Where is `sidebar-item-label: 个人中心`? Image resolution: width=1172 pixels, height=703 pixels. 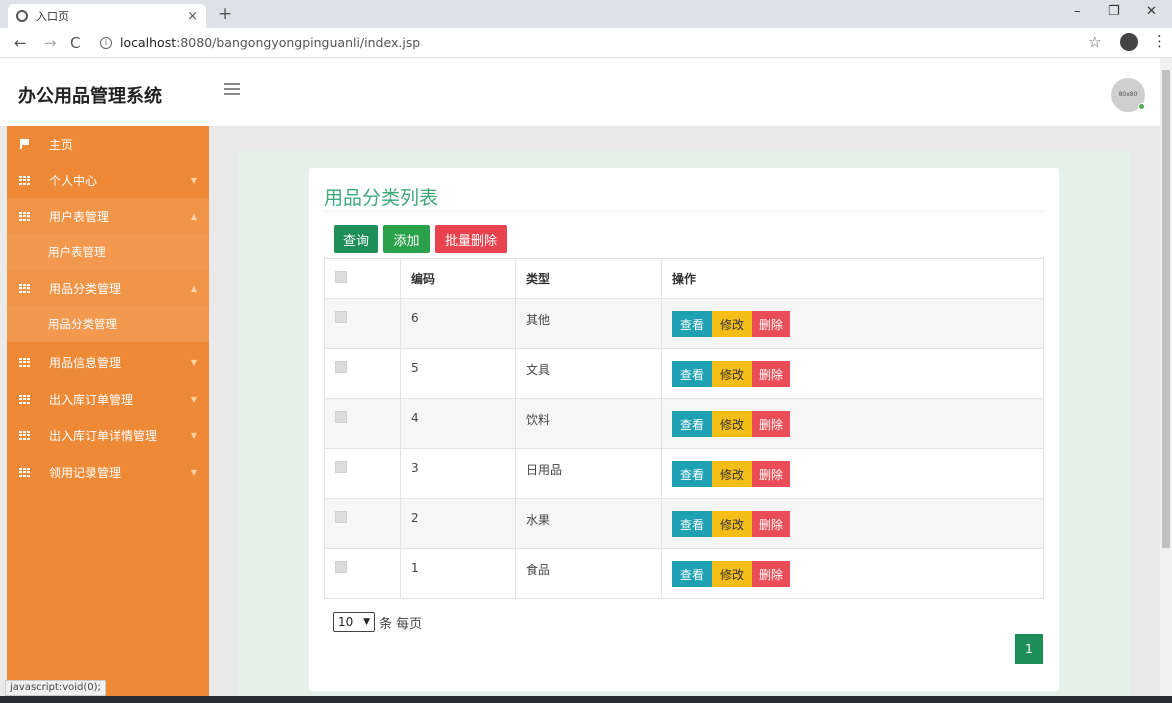
sidebar-item-label: 个人中心 is located at coordinates (73, 180).